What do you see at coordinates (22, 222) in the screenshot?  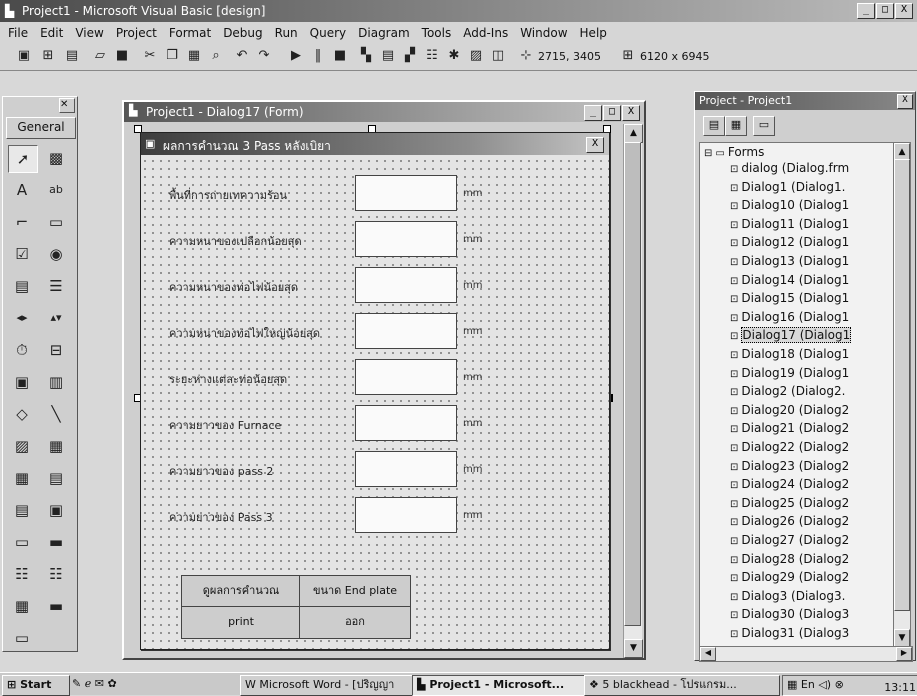 I see `frame-icon: ⌐` at bounding box center [22, 222].